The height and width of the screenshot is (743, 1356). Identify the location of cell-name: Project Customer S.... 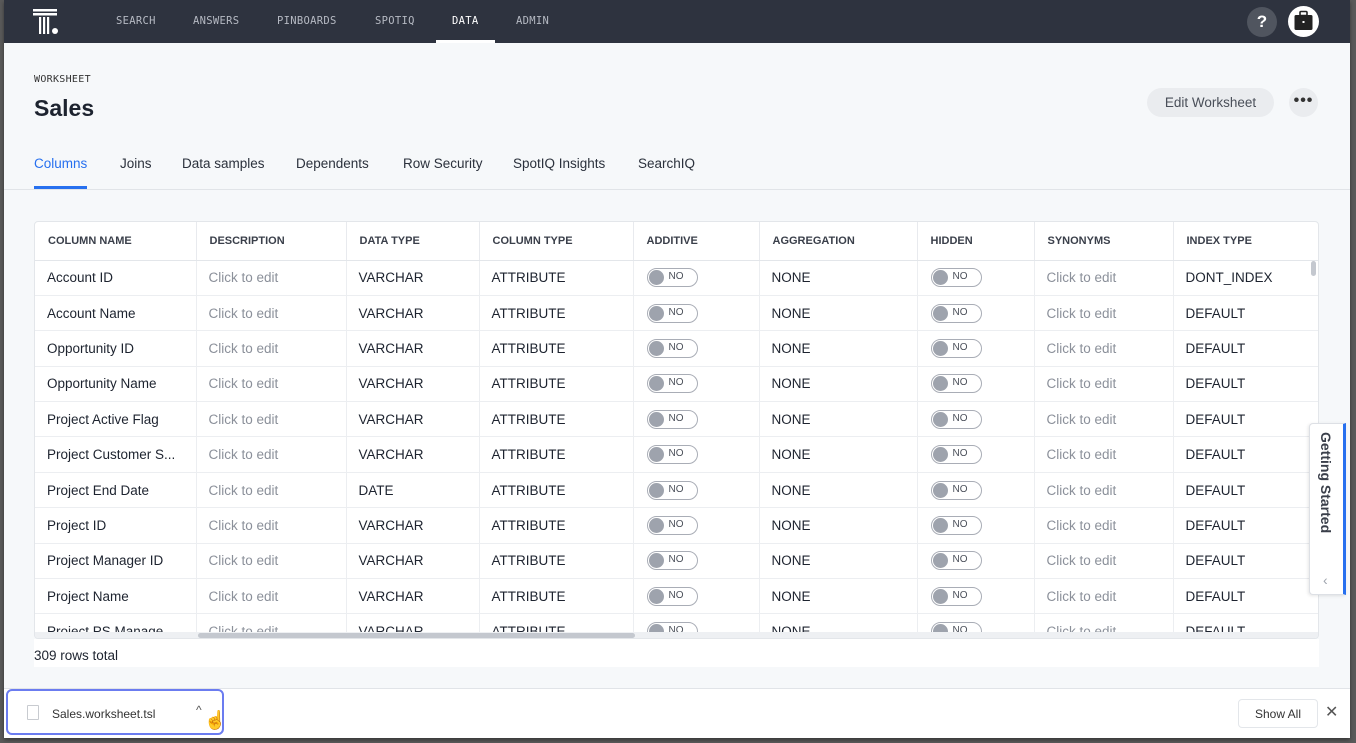
(116, 454).